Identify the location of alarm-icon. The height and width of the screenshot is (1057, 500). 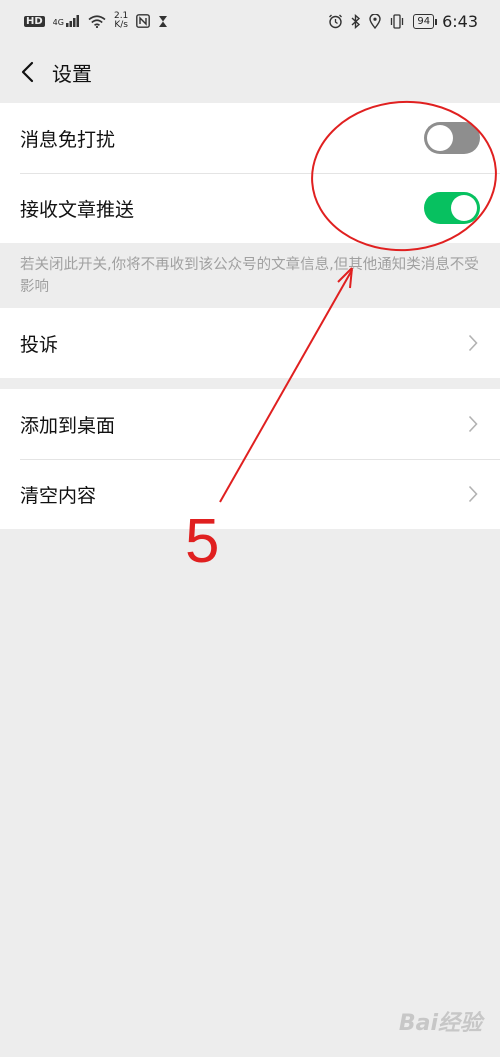
(336, 21).